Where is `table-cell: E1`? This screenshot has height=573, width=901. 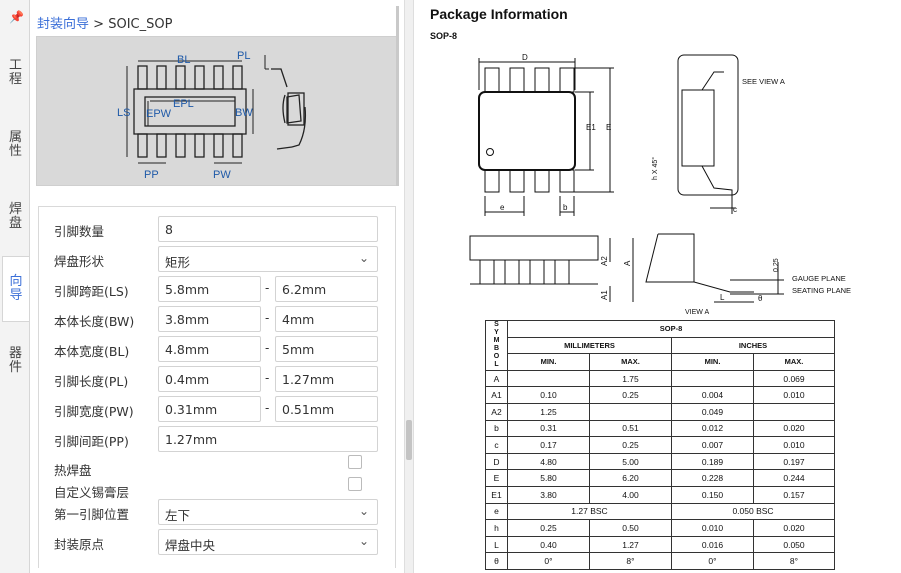 table-cell: E1 is located at coordinates (496, 494).